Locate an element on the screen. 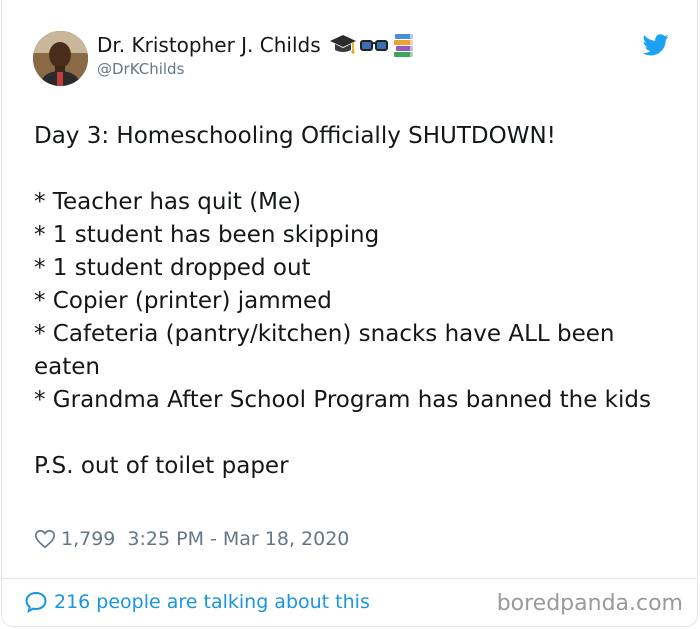 This screenshot has height=629, width=700. tweet-meta: 1,799 3:25 PM - Mar 18, 2020 is located at coordinates (191, 539).